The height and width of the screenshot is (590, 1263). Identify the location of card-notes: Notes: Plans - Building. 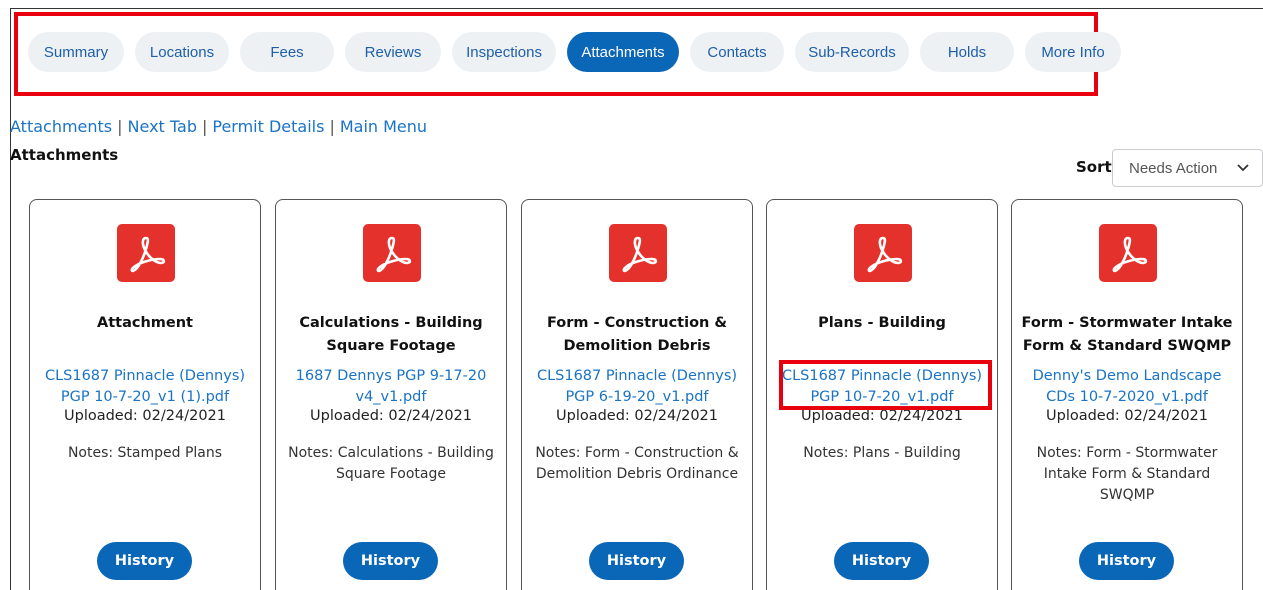
(882, 453).